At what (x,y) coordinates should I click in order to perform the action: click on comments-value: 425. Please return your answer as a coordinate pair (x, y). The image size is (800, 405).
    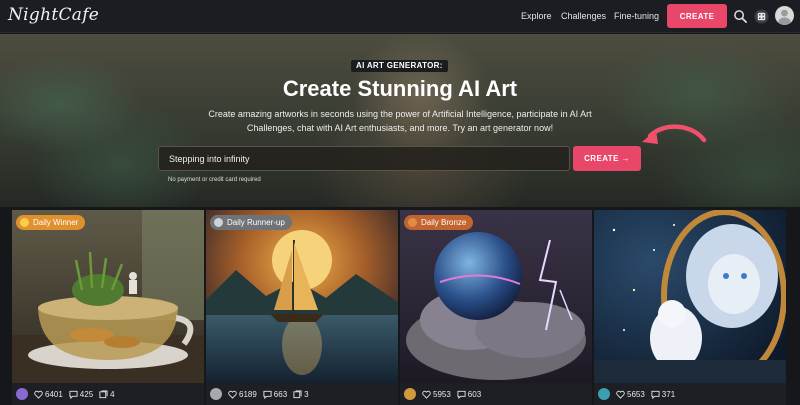
    Looking at the image, I should click on (86, 394).